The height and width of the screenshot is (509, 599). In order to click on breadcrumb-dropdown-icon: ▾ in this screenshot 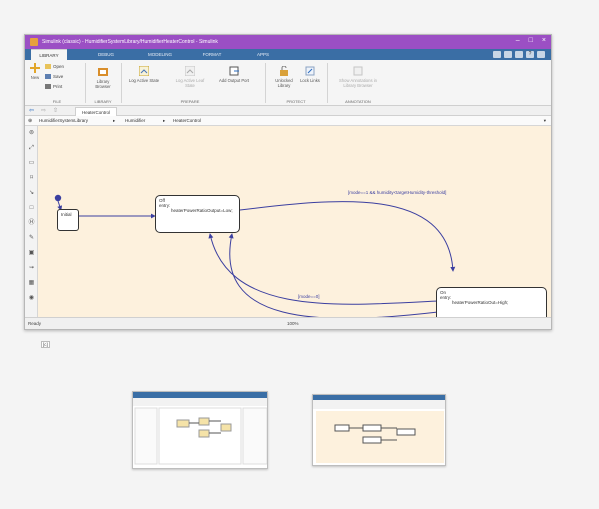, I will do `click(545, 121)`.